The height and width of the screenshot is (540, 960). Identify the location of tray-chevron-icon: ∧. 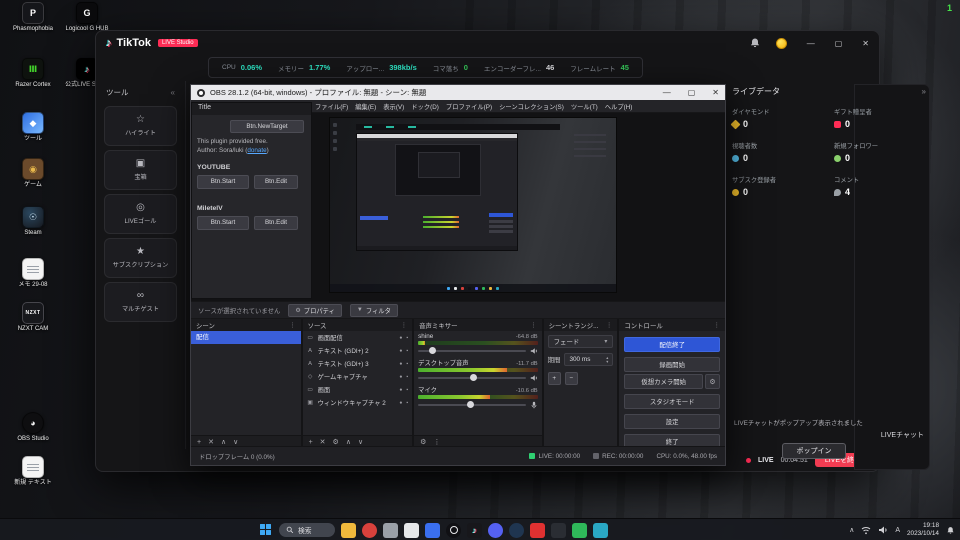
(851, 530).